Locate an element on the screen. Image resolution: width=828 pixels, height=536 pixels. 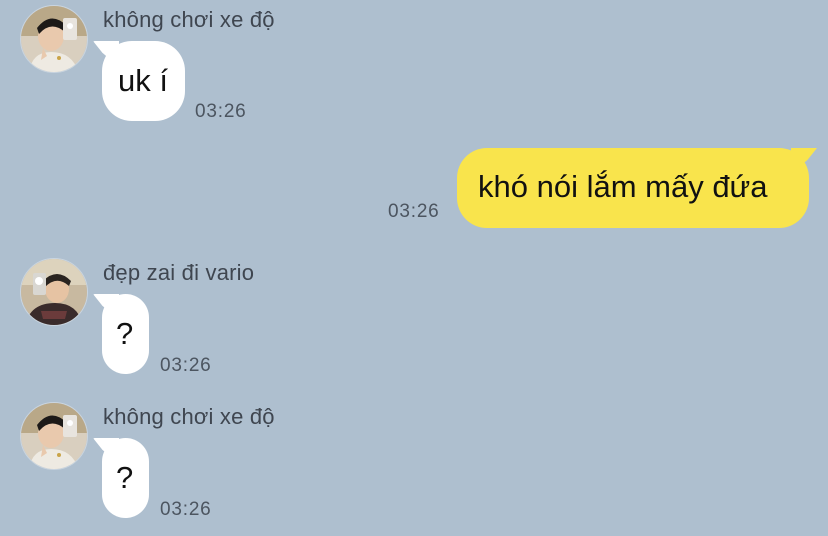
message-bubble: khó nói lắm mấy đứa is located at coordinates (633, 188).